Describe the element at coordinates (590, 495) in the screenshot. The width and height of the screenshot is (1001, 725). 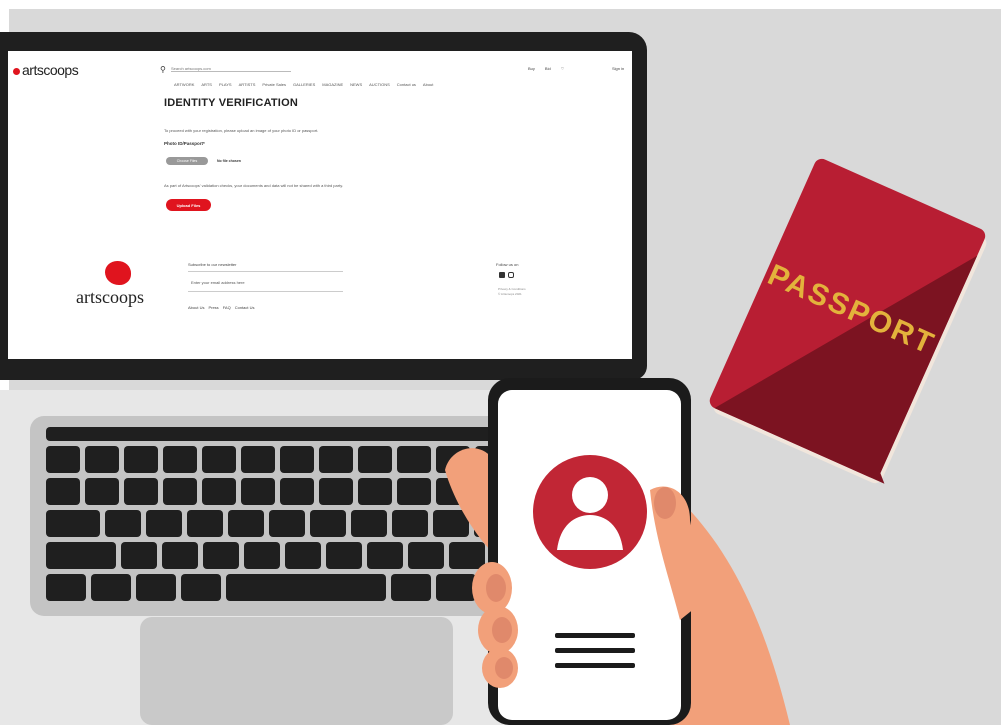
I see `avatar-head` at that location.